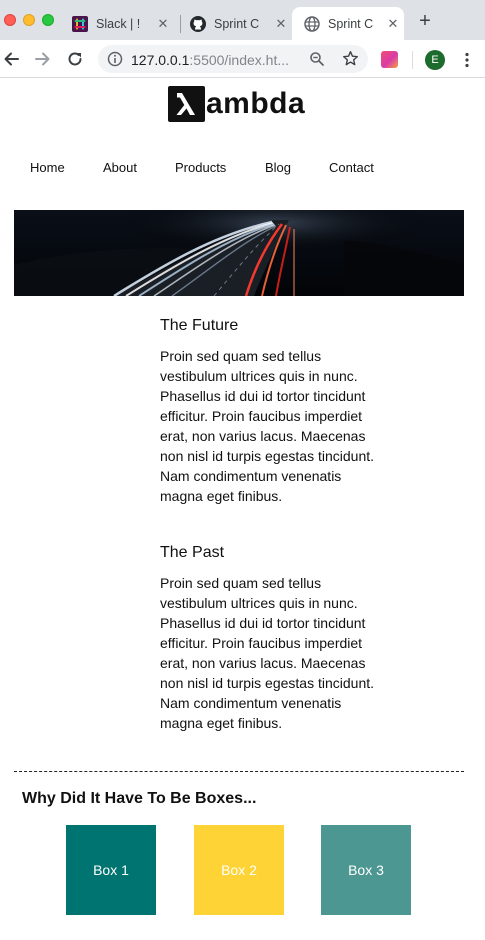  I want to click on box-label: Box 3, so click(366, 870).